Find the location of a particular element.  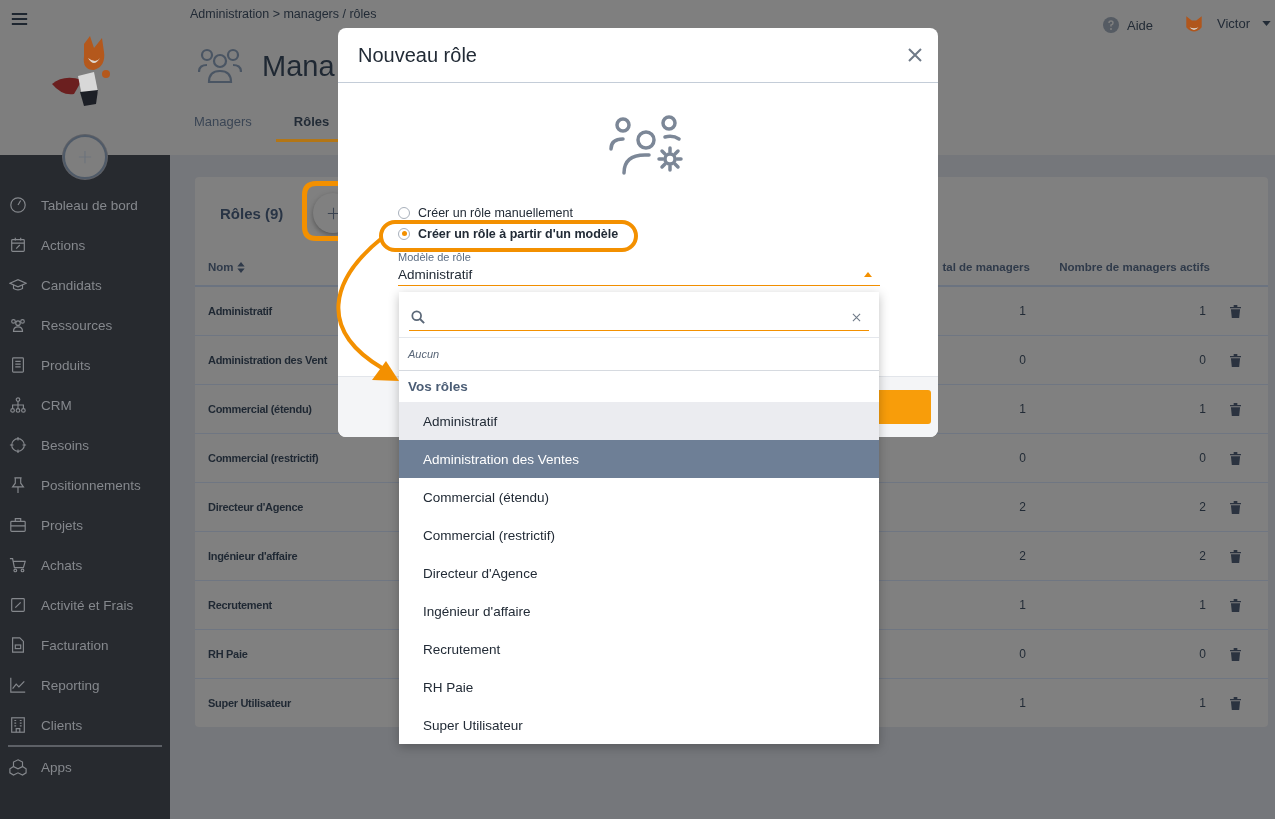

sidebar-item: Achats is located at coordinates (85, 565).